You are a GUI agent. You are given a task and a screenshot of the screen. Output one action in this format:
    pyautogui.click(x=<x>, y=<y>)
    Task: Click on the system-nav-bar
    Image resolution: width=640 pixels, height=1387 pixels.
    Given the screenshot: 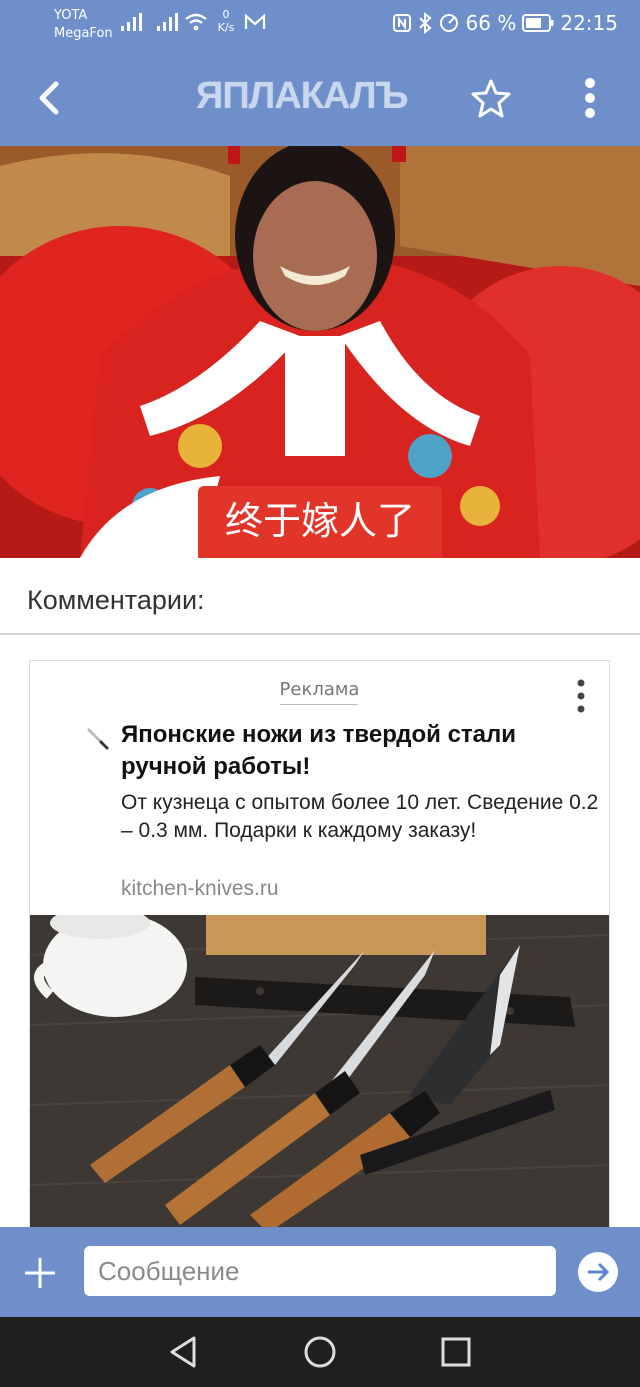 What is the action you would take?
    pyautogui.click(x=320, y=1352)
    